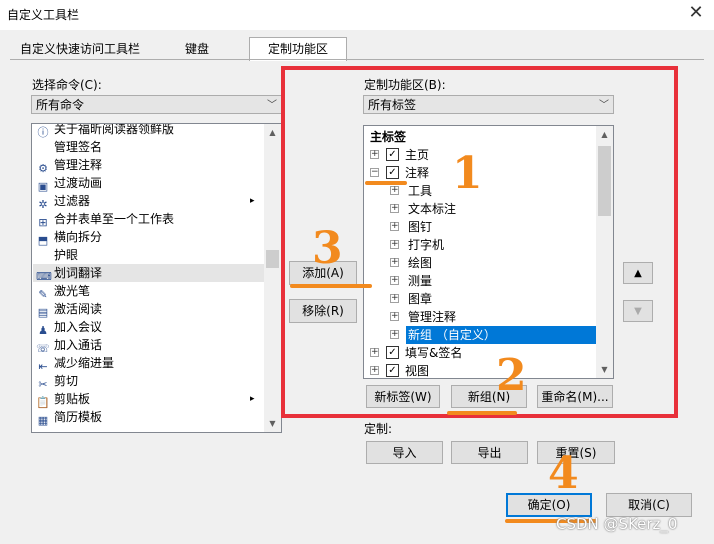  I want to click on export-button: 导出, so click(489, 452).